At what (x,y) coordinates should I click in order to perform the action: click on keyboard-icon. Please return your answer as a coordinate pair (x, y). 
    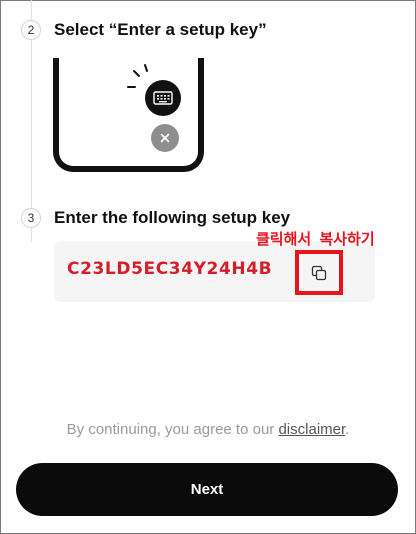
    Looking at the image, I should click on (163, 98).